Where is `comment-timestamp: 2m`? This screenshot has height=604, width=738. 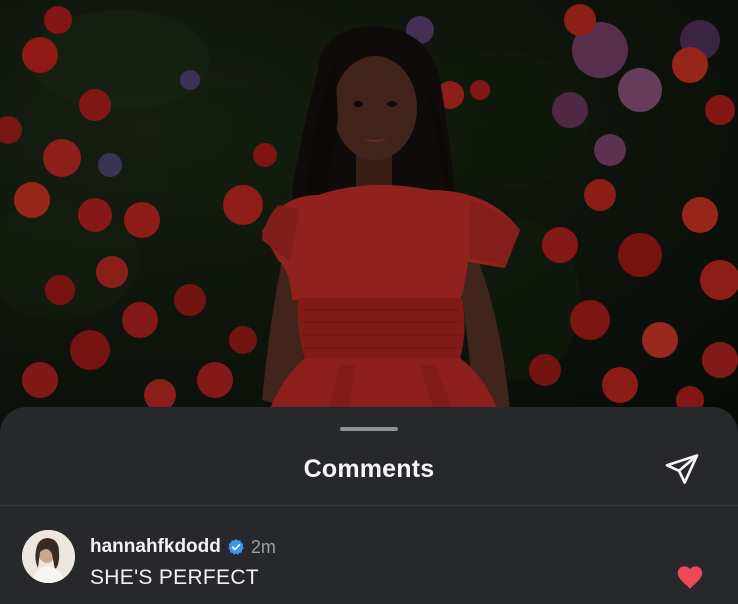 comment-timestamp: 2m is located at coordinates (263, 546).